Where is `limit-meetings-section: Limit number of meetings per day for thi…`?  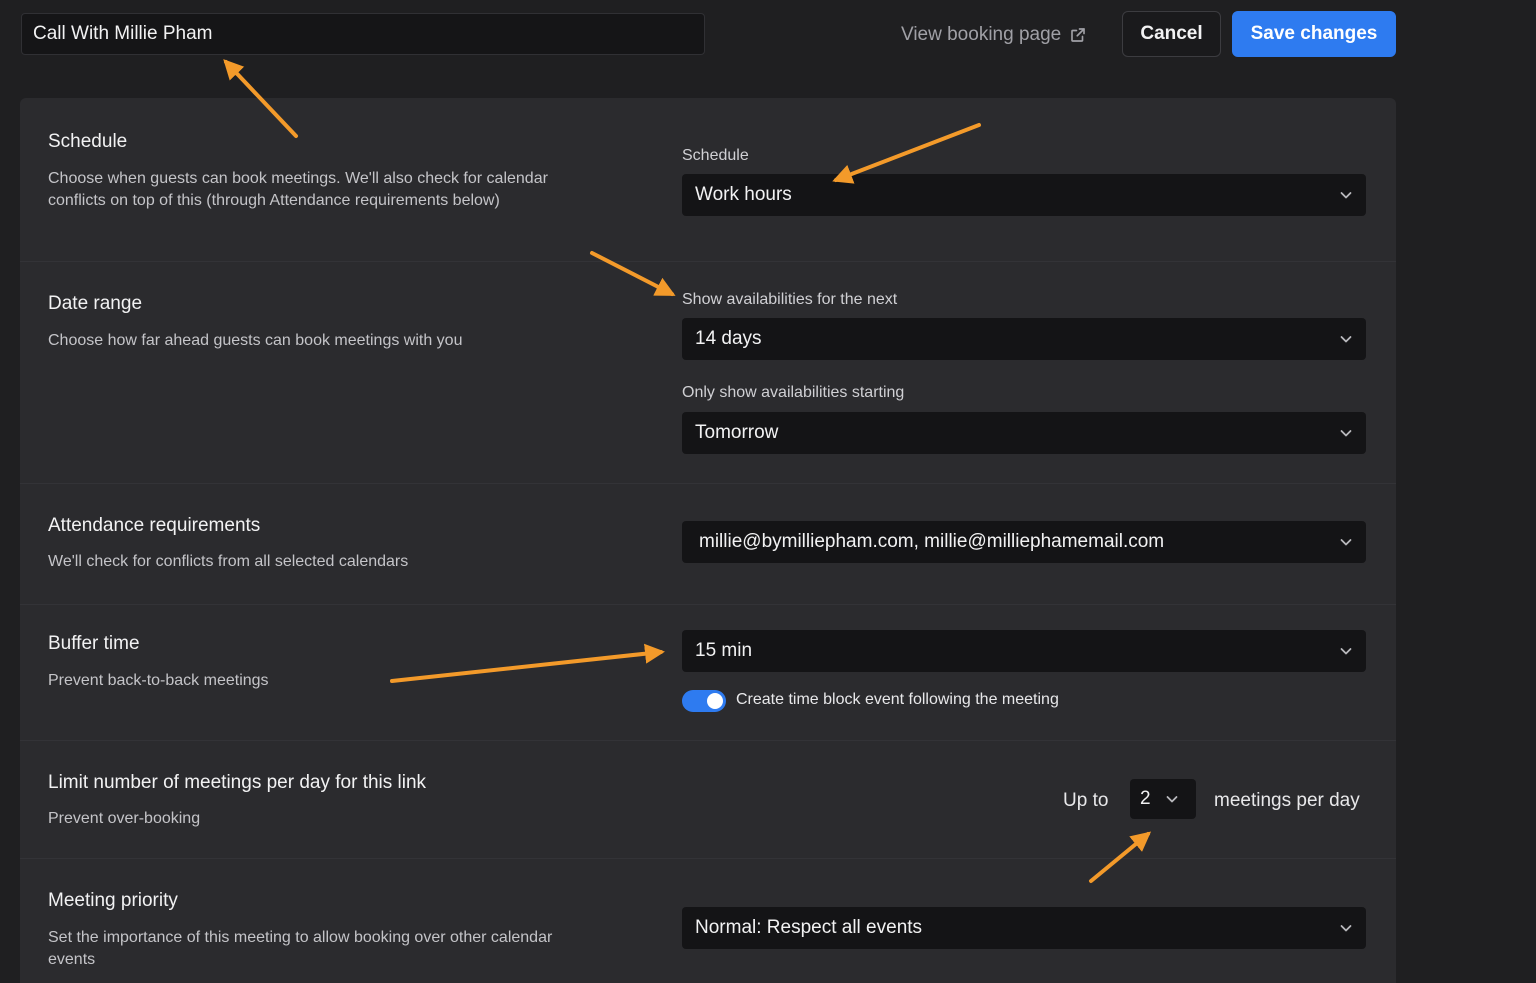 limit-meetings-section: Limit number of meetings per day for thi… is located at coordinates (708, 799).